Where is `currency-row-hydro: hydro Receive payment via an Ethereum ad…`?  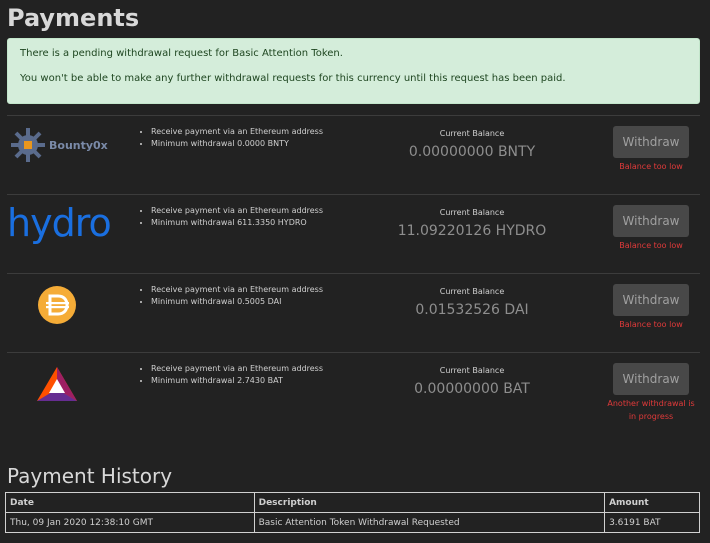
currency-row-hydro: hydro Receive payment via an Ethereum ad… is located at coordinates (353, 233).